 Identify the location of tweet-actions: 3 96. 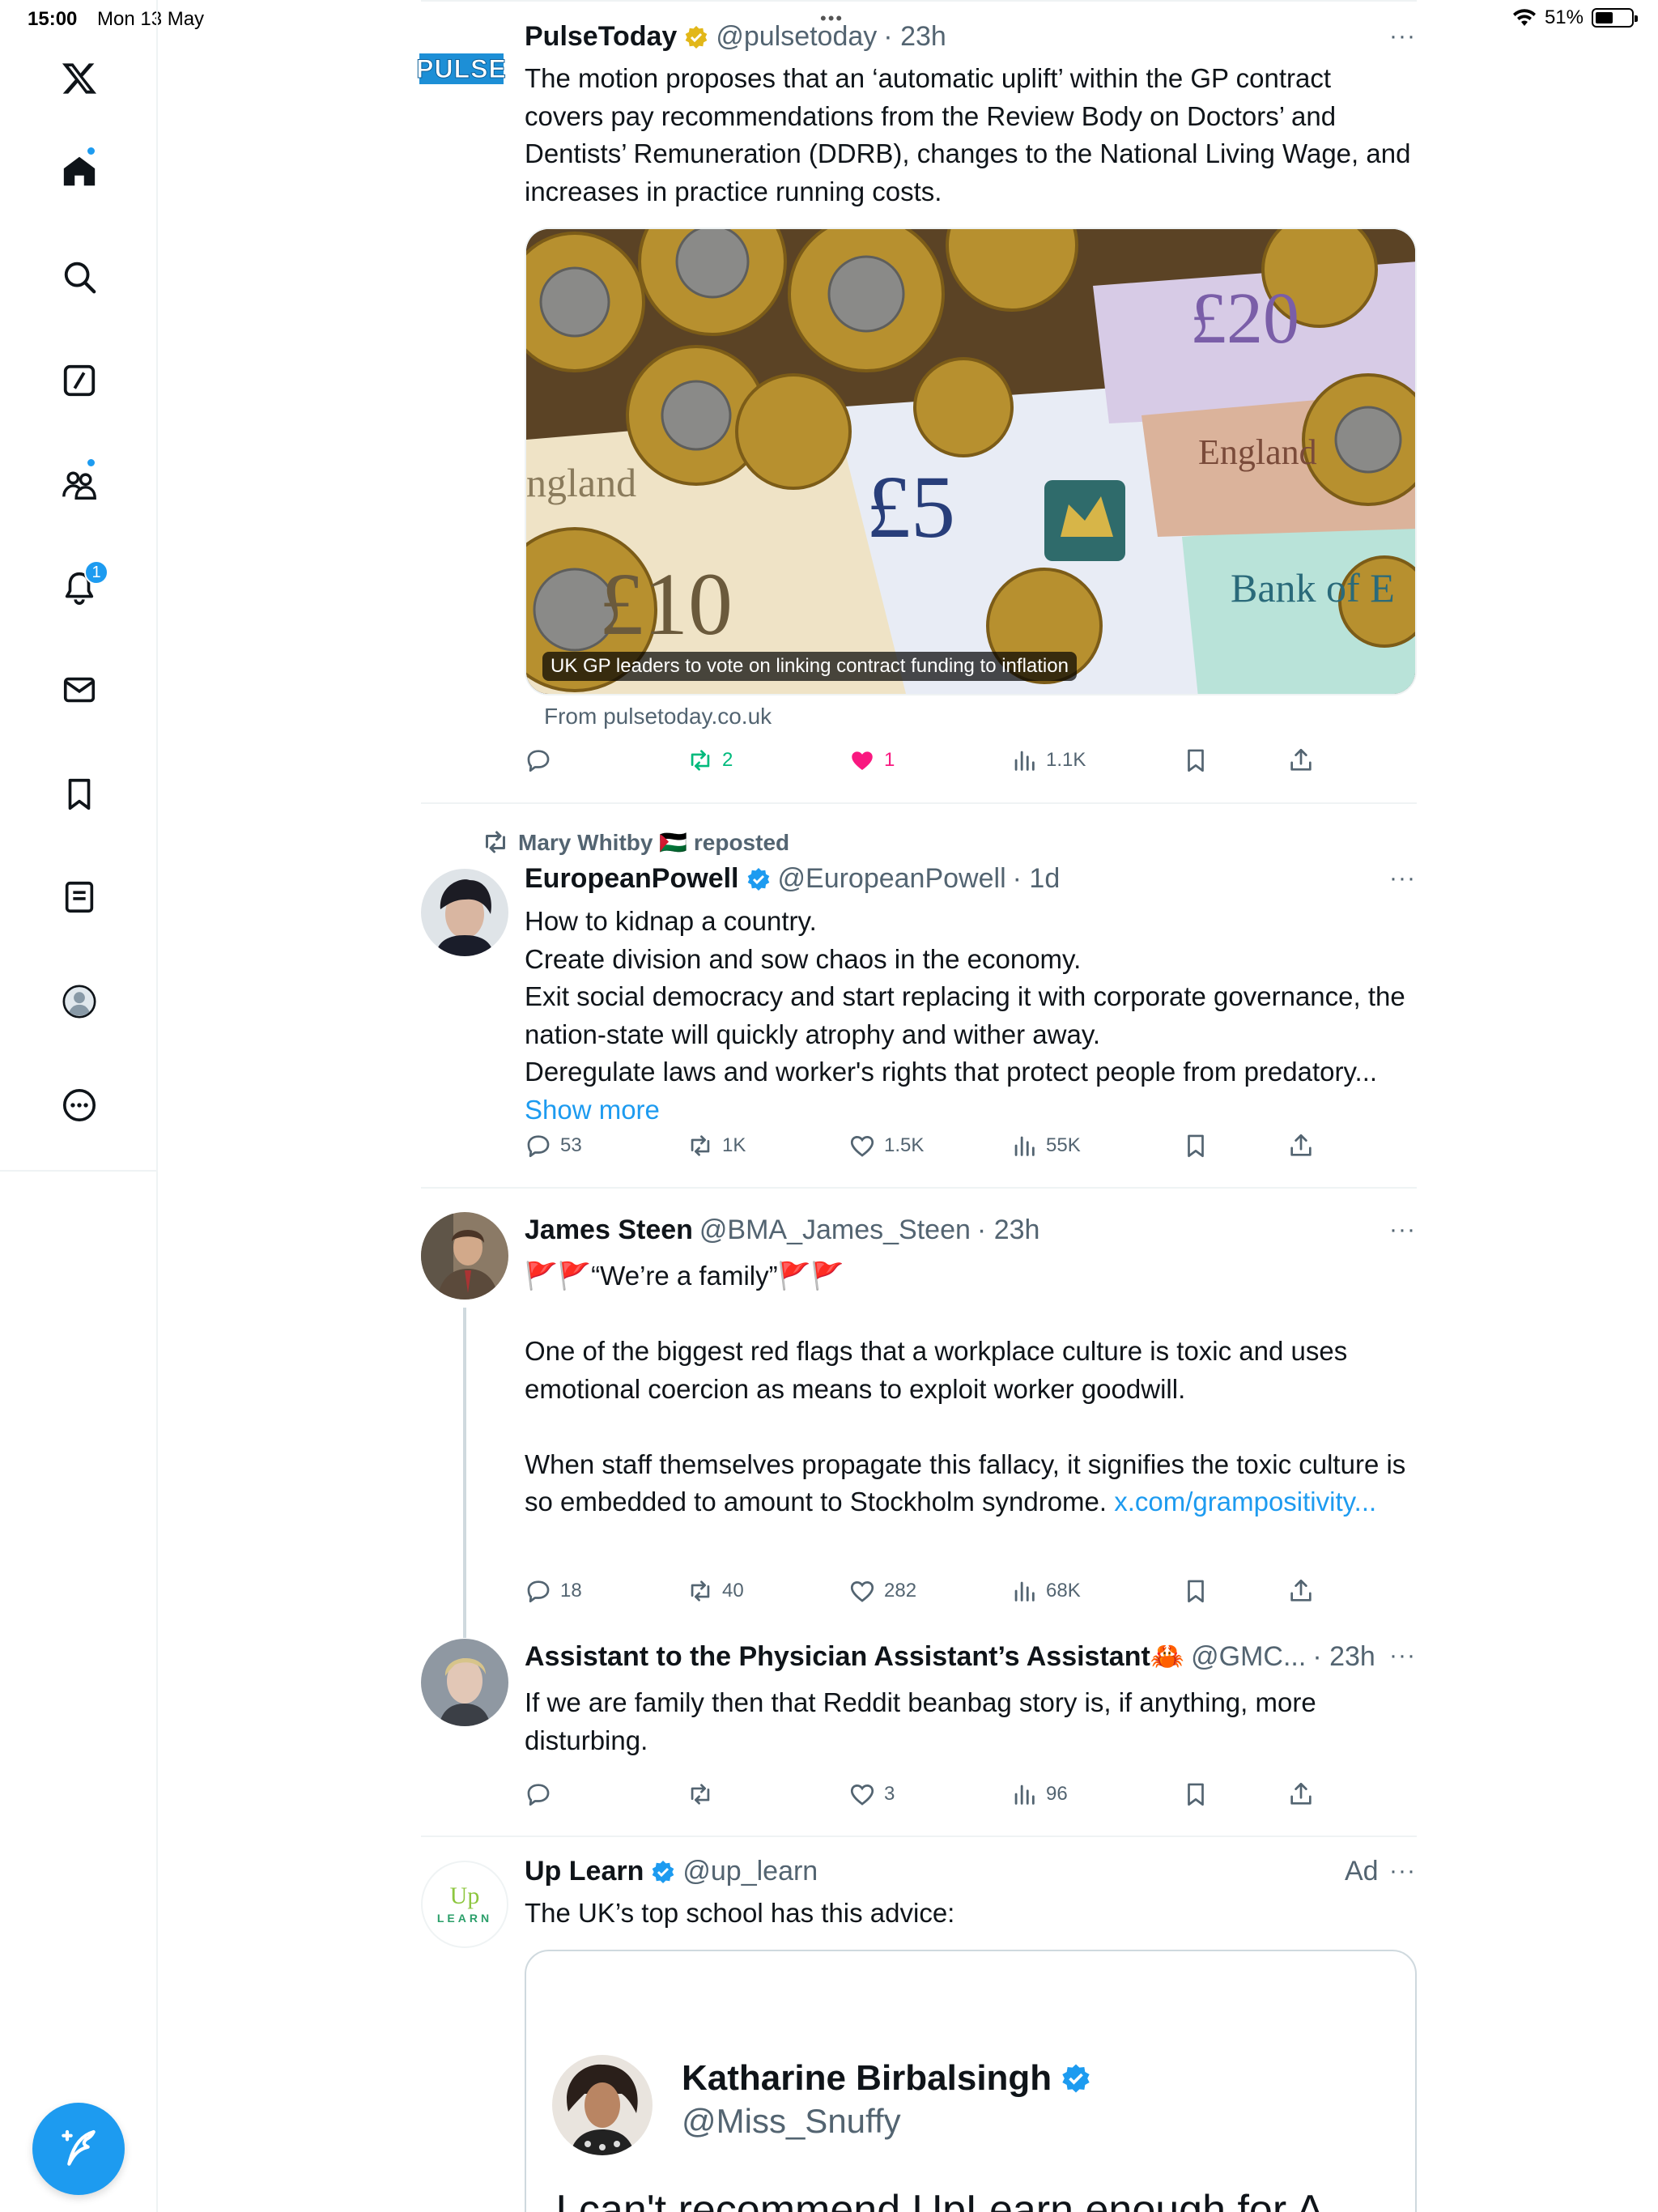
(970, 1796).